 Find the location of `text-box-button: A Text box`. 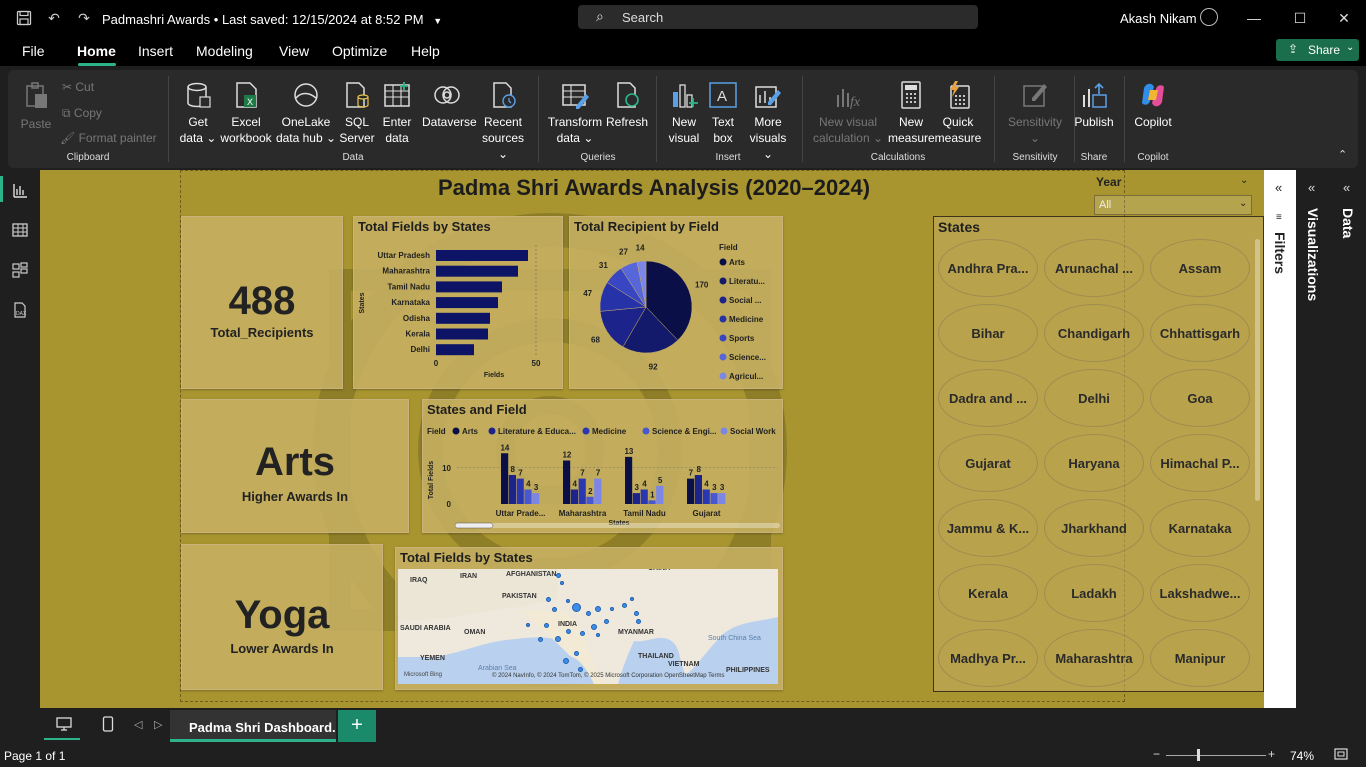

text-box-button: A Text box is located at coordinates (723, 113).